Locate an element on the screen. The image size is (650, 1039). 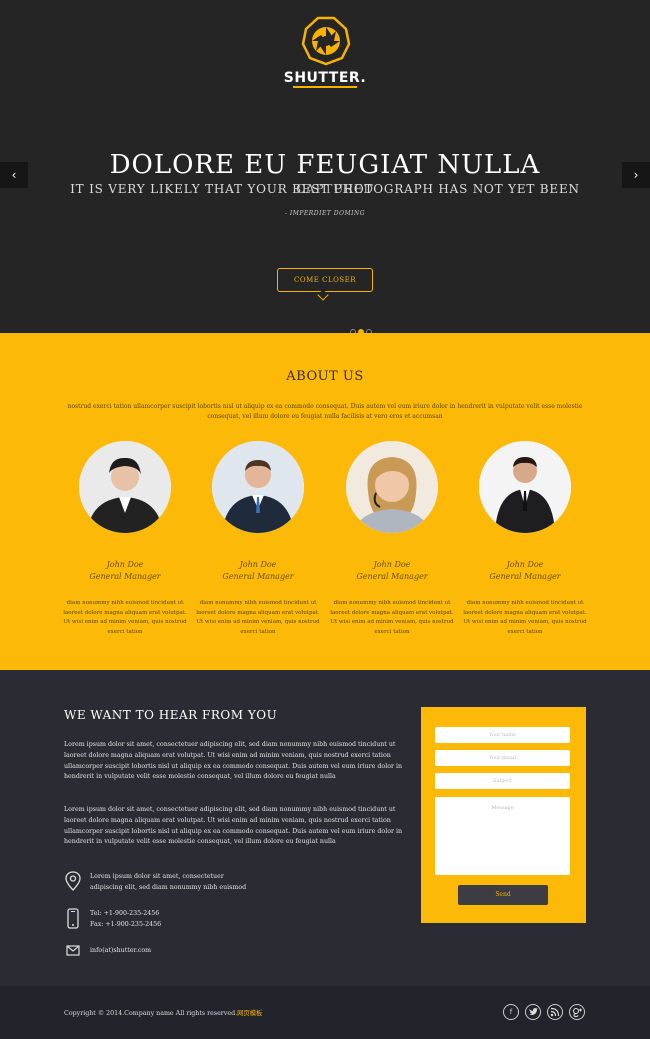
fax-text: Fax: +1-900-235-2456 is located at coordinates (126, 924).